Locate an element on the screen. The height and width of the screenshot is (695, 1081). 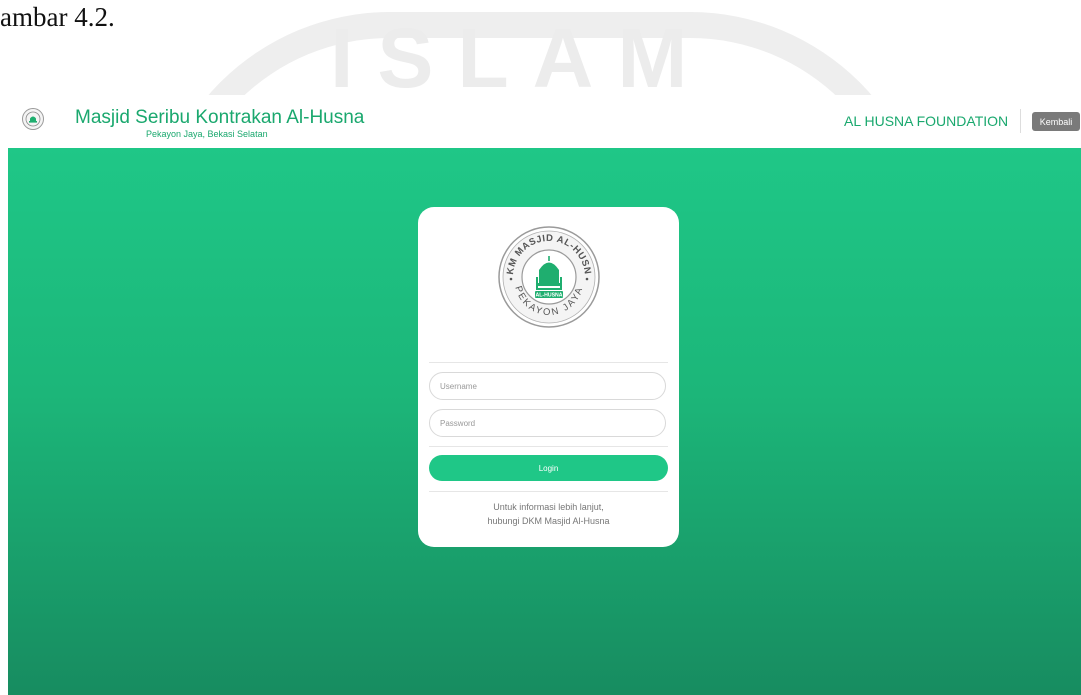
login-button: Login is located at coordinates (548, 468).